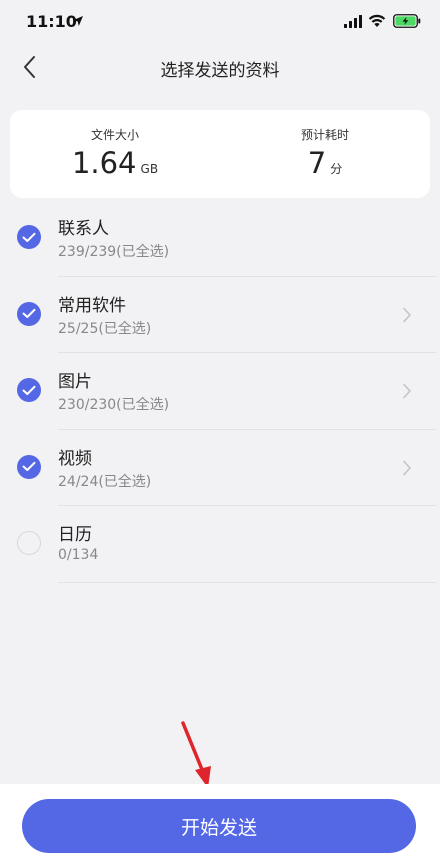 The width and height of the screenshot is (440, 858). Describe the element at coordinates (336, 169) in the screenshot. I see `estimated-time-unit: 分` at that location.